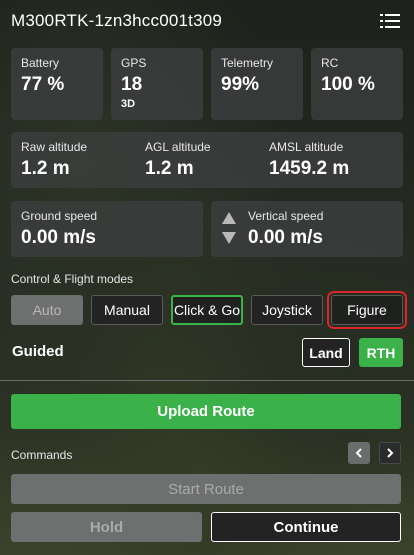 The width and height of the screenshot is (414, 555). I want to click on click-go-mode-button: Click & Go, so click(207, 310).